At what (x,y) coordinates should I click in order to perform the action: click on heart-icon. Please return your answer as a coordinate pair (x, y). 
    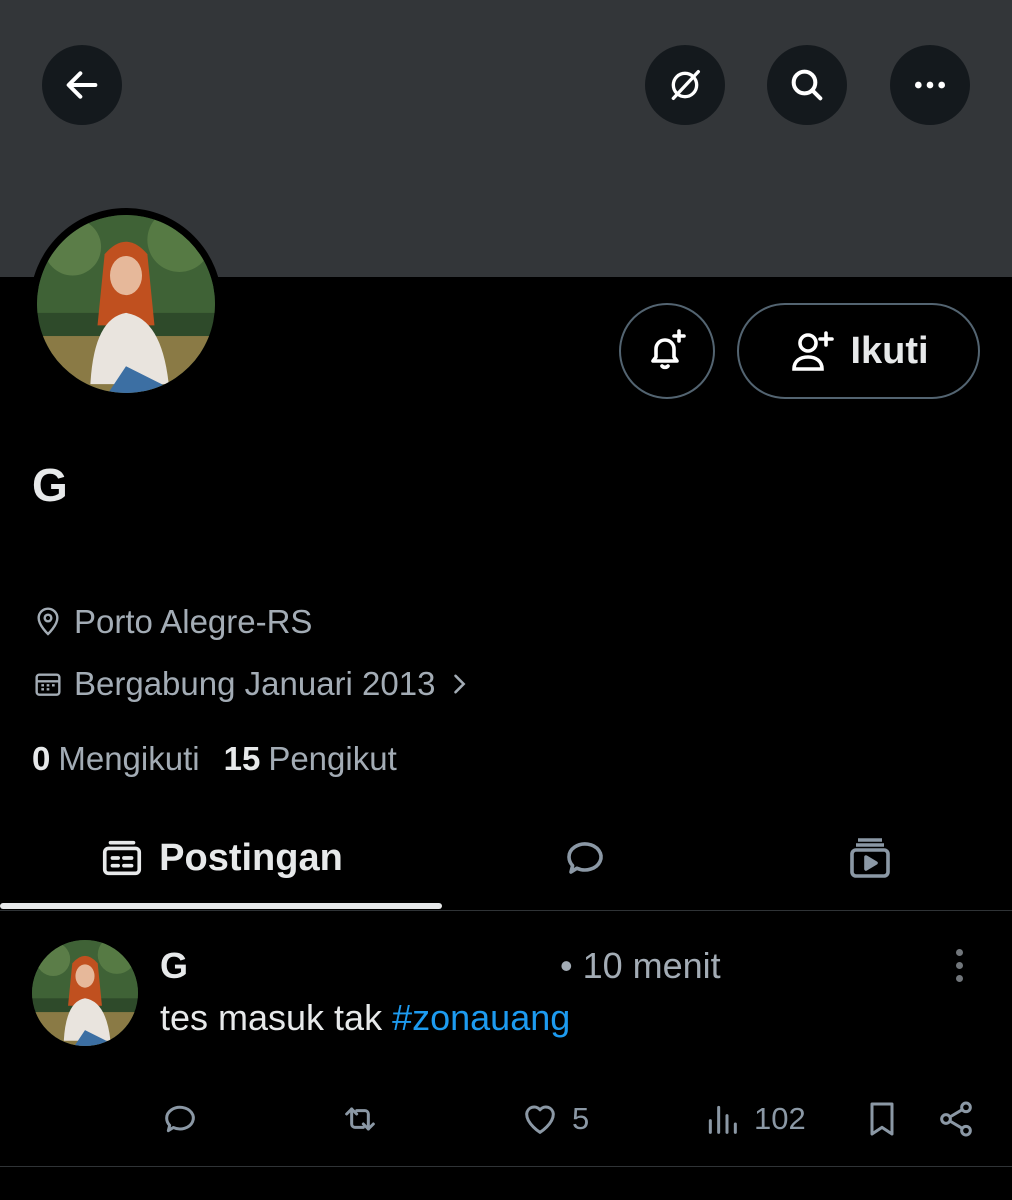
    Looking at the image, I should click on (540, 1119).